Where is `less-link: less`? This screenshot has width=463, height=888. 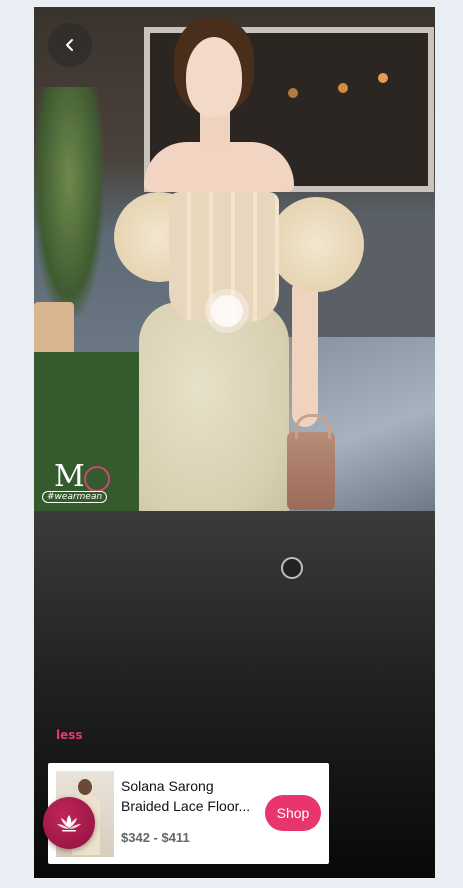
less-link: less is located at coordinates (69, 735).